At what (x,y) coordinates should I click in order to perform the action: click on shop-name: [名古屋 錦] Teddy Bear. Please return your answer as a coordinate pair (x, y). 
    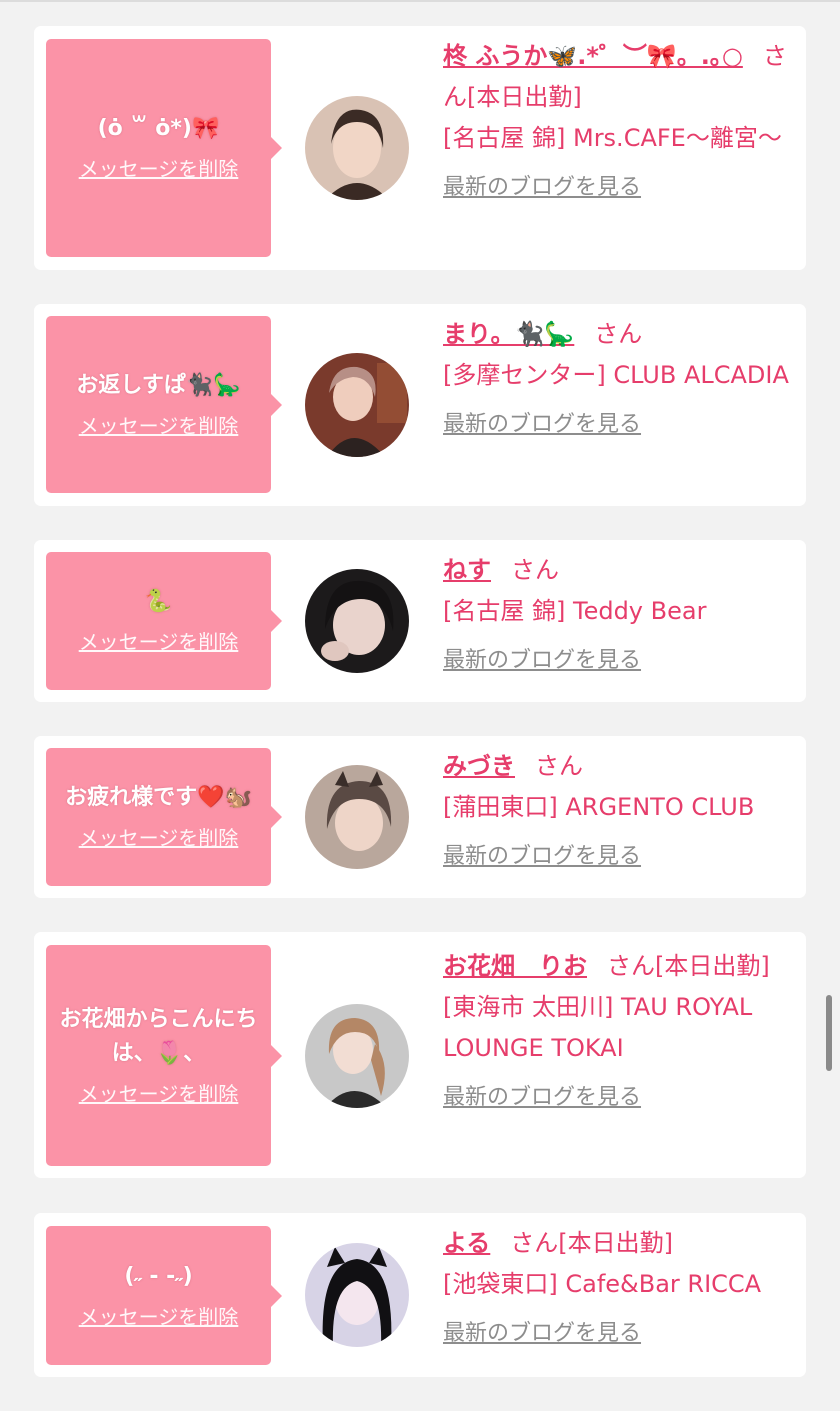
    Looking at the image, I should click on (575, 611).